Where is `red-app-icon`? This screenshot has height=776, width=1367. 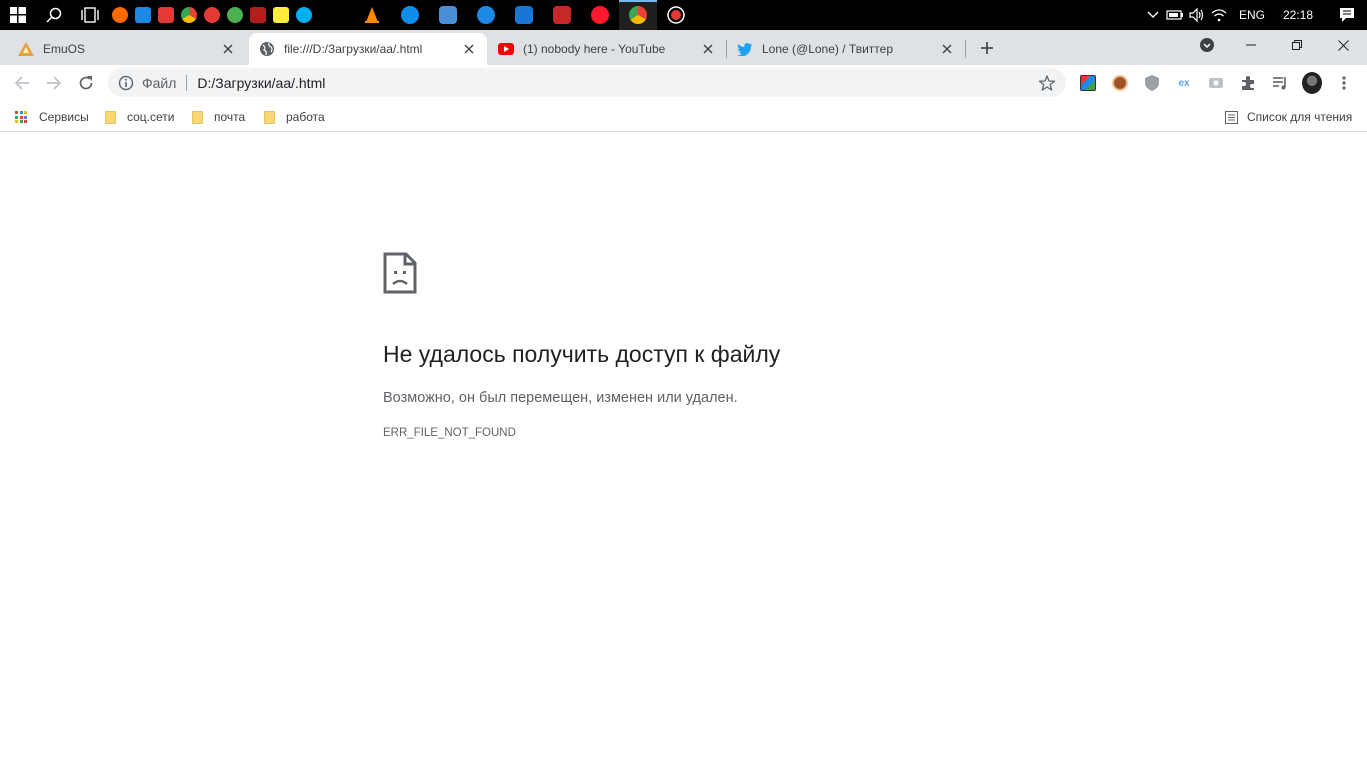 red-app-icon is located at coordinates (257, 15).